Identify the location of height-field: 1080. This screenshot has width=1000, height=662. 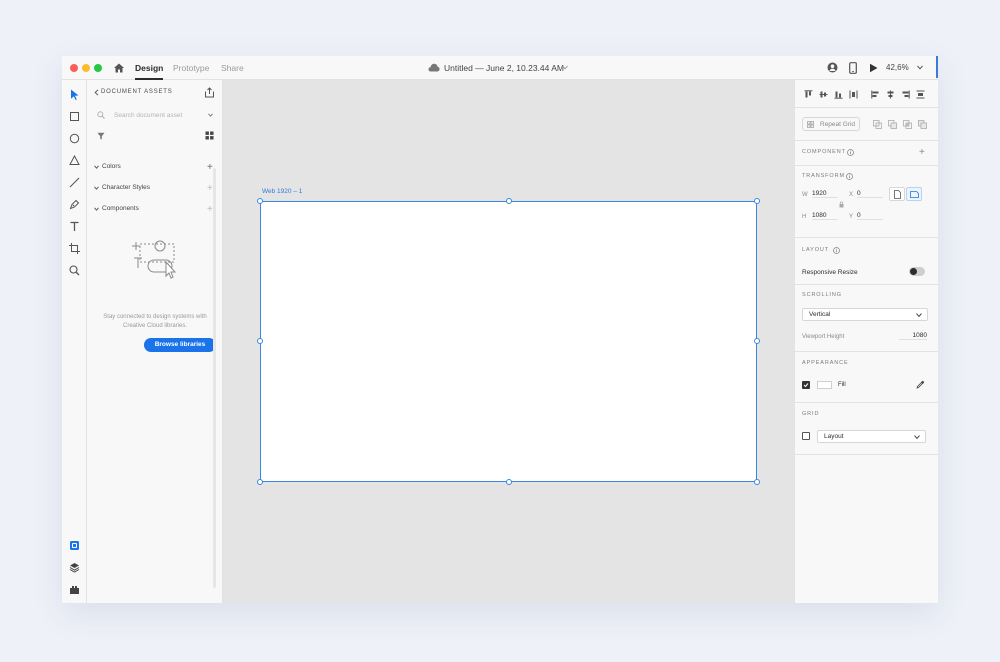
(825, 216).